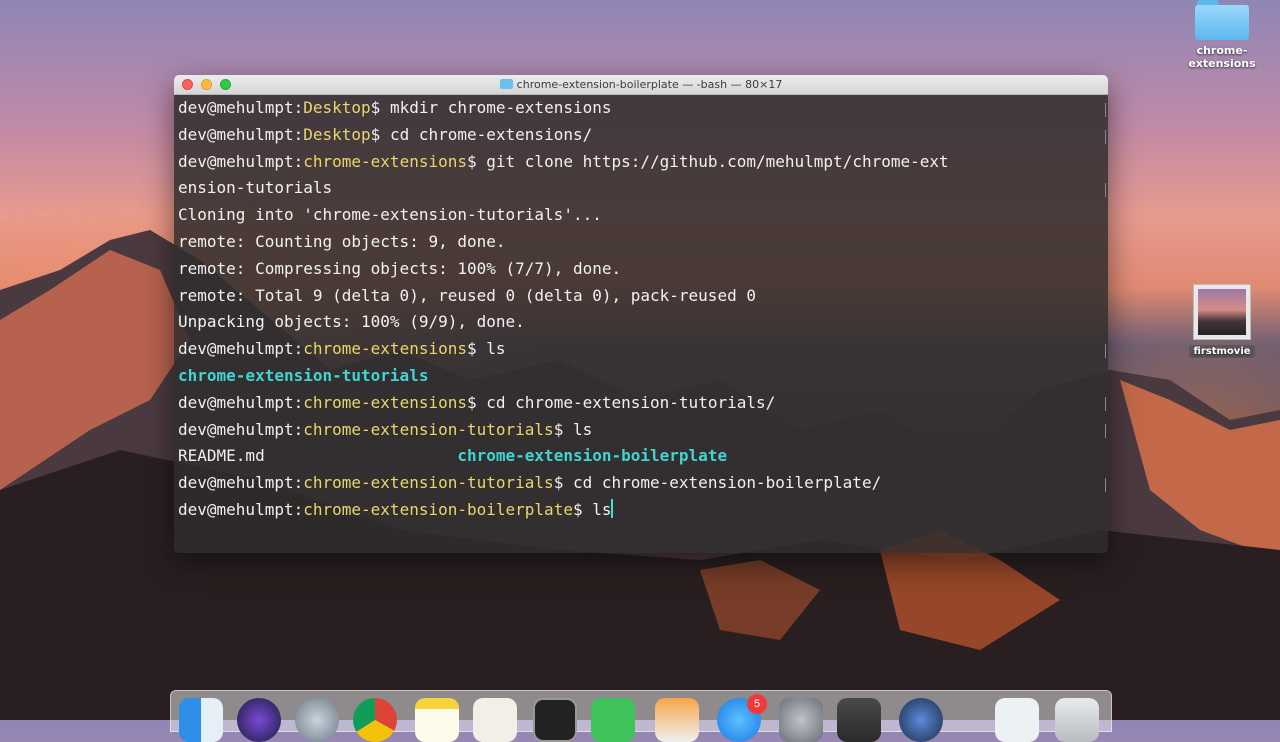  Describe the element at coordinates (351, 322) in the screenshot. I see `terminal-line: Unpacking objects: 100% (9/9), done.` at that location.